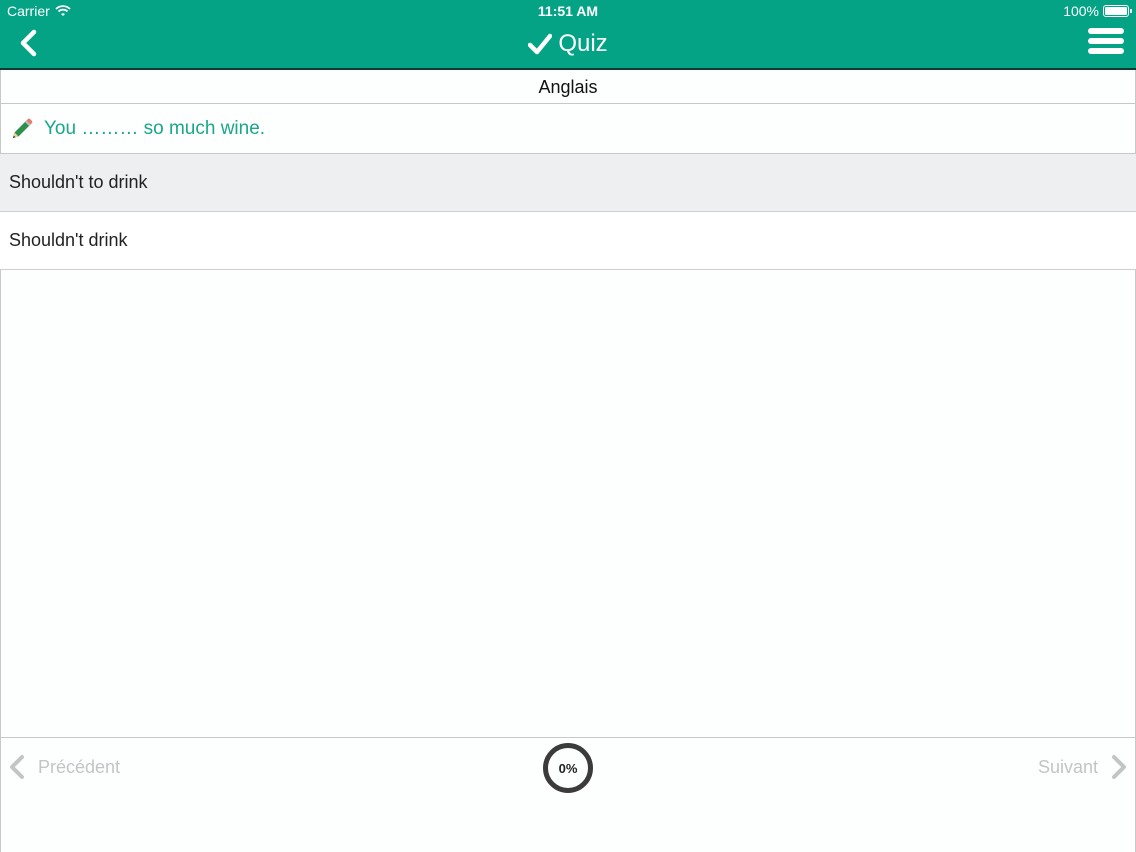 The height and width of the screenshot is (852, 1136). What do you see at coordinates (155, 128) in the screenshot?
I see `question-text: You ……… so much wine.` at bounding box center [155, 128].